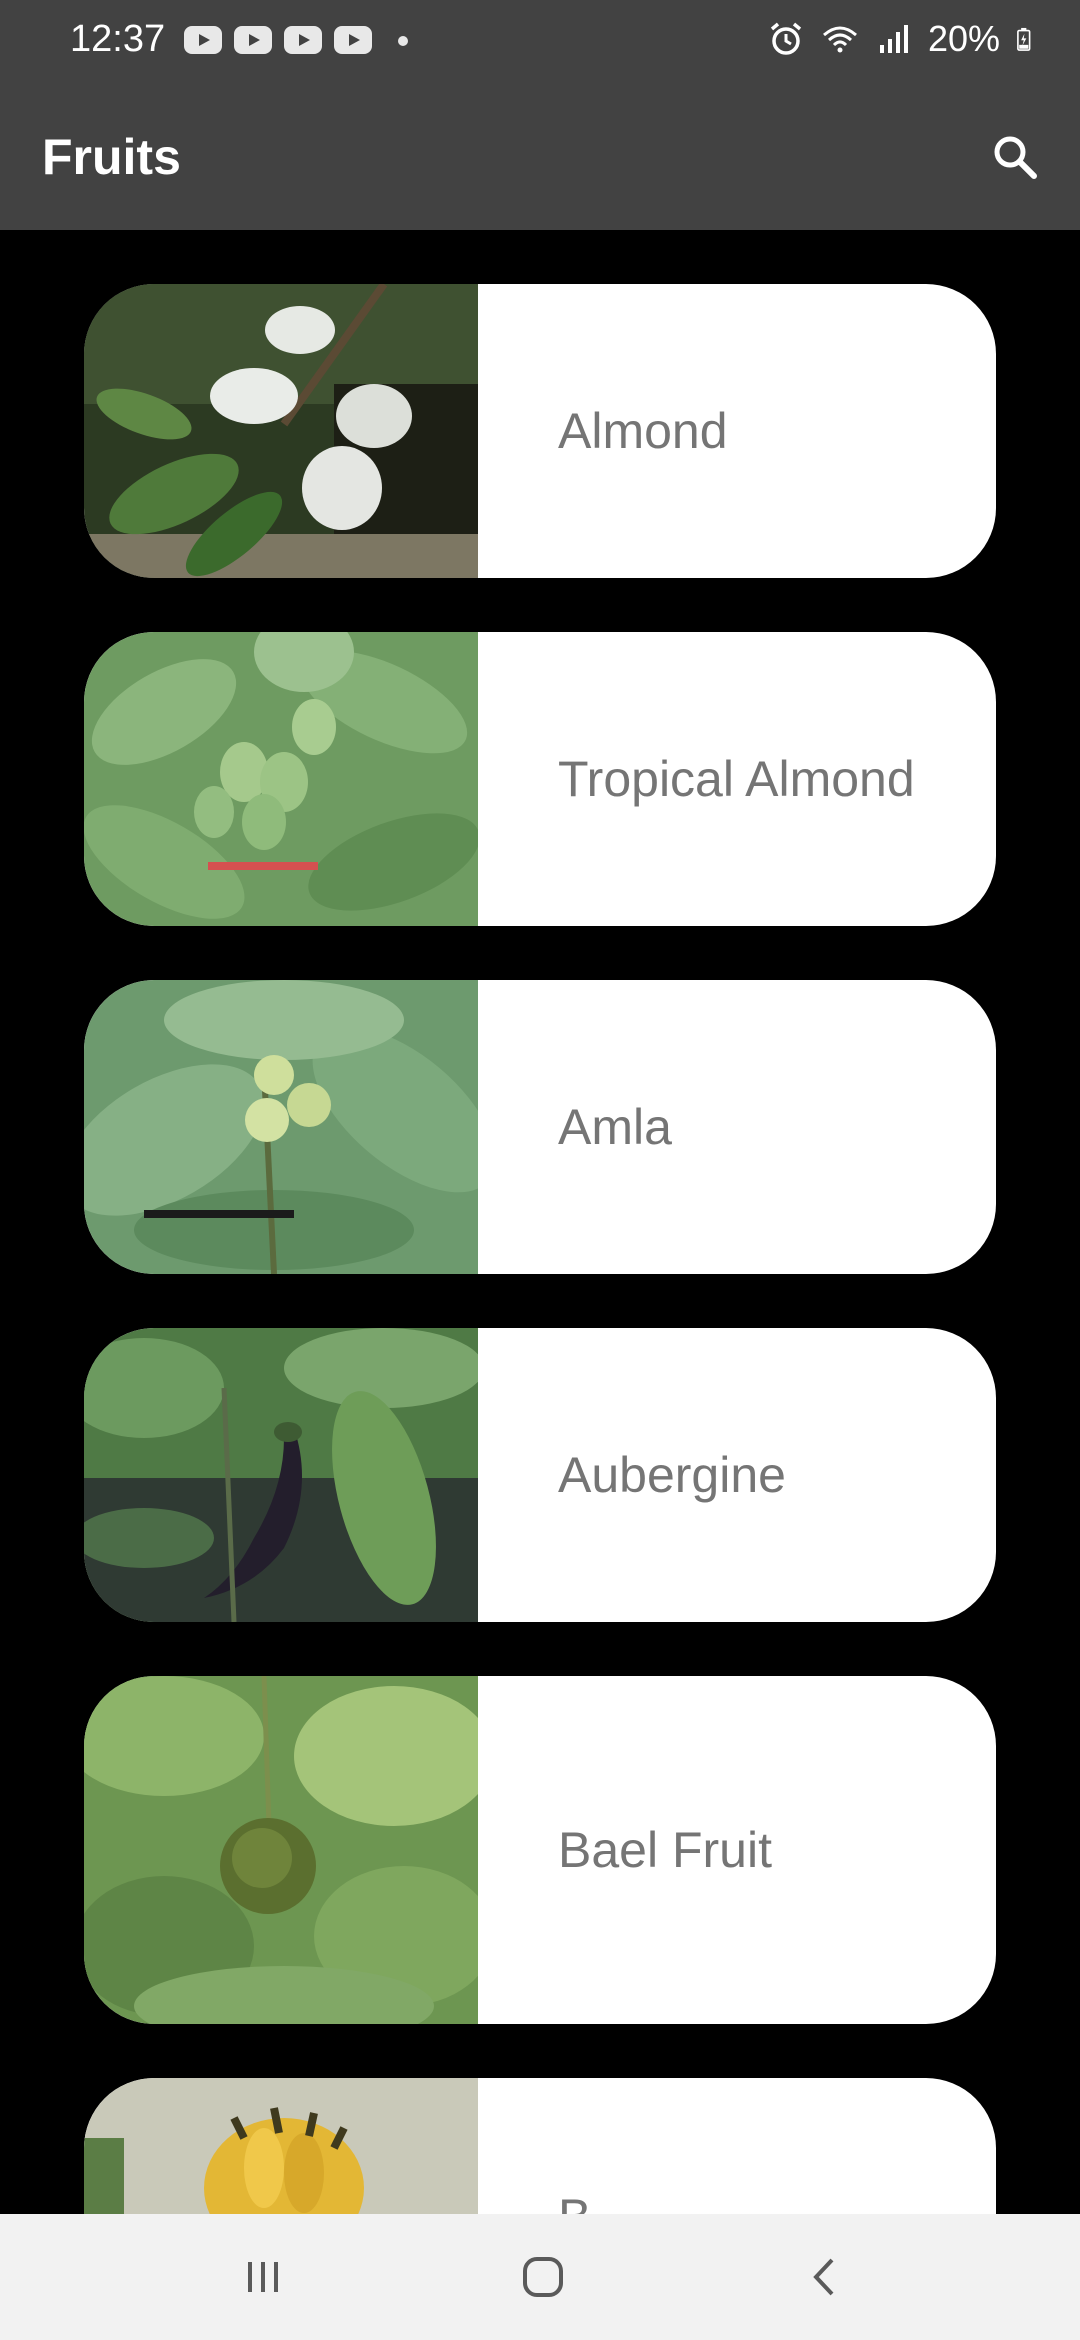 This screenshot has width=1080, height=2340. What do you see at coordinates (737, 2146) in the screenshot?
I see `fruit-name: B` at bounding box center [737, 2146].